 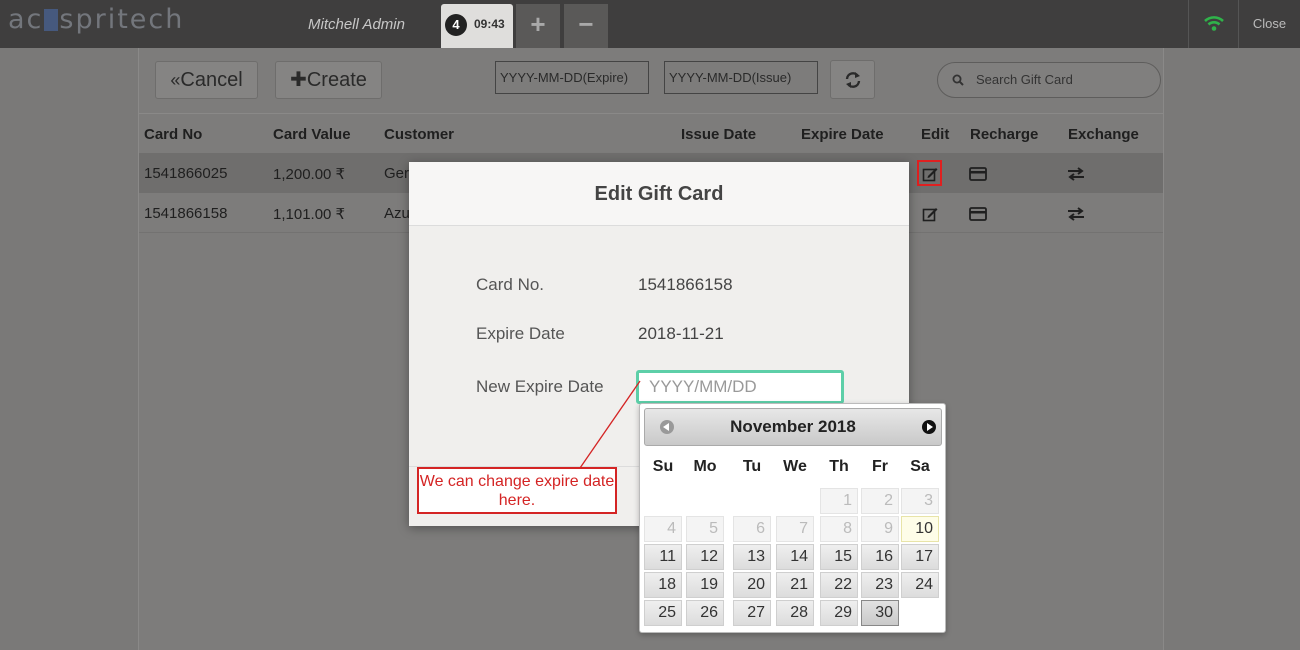 What do you see at coordinates (1103, 134) in the screenshot?
I see `header-exchange: Exchange` at bounding box center [1103, 134].